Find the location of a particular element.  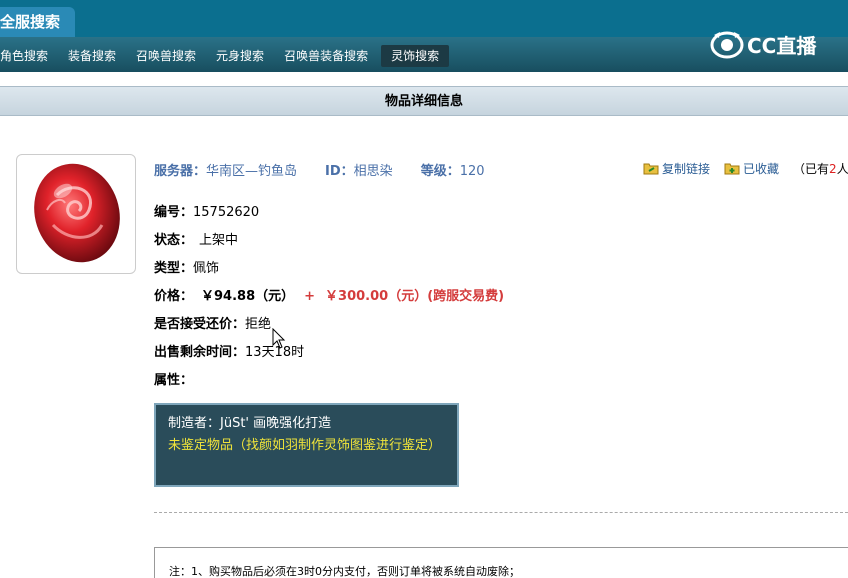

nav-summon-equipment-search: 召唤兽装备搜索 is located at coordinates (326, 56).